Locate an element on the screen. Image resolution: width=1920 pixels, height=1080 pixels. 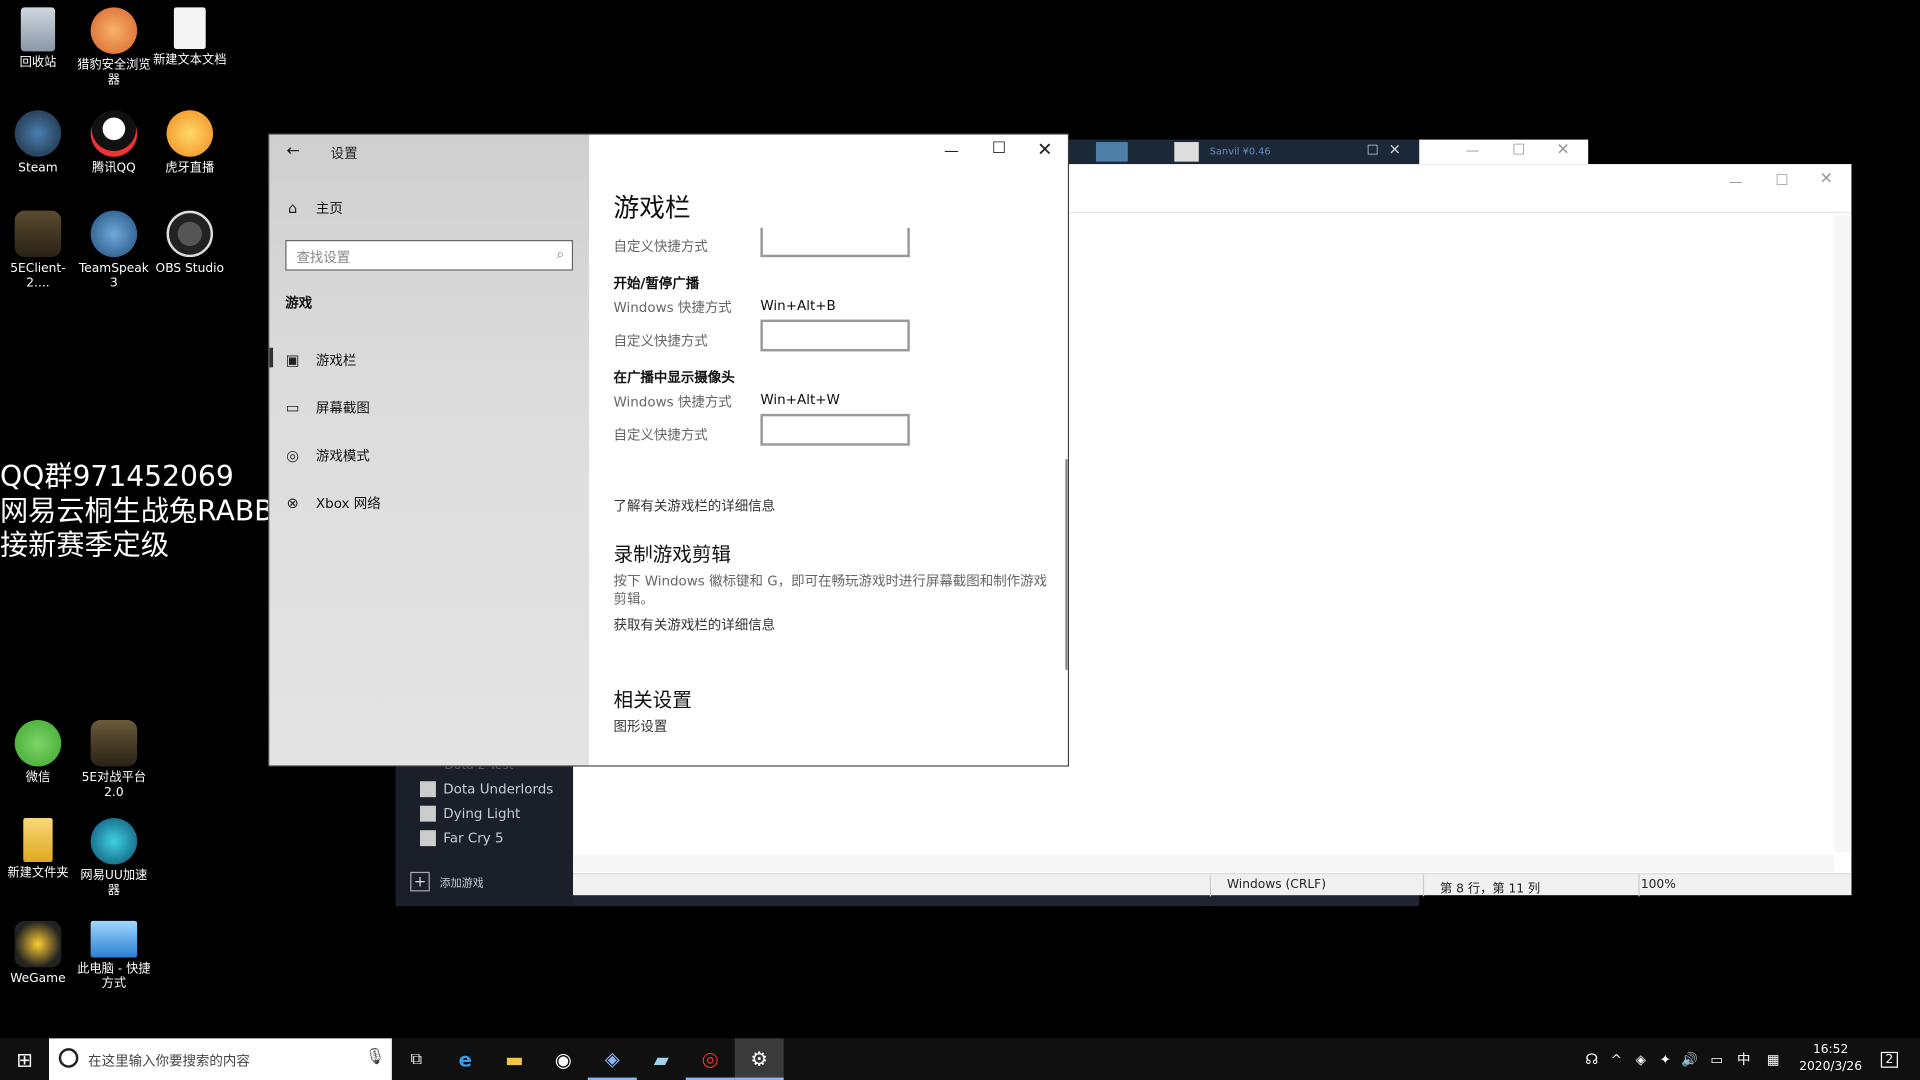
graphics-settings-link: 图形设置 is located at coordinates (640, 726).